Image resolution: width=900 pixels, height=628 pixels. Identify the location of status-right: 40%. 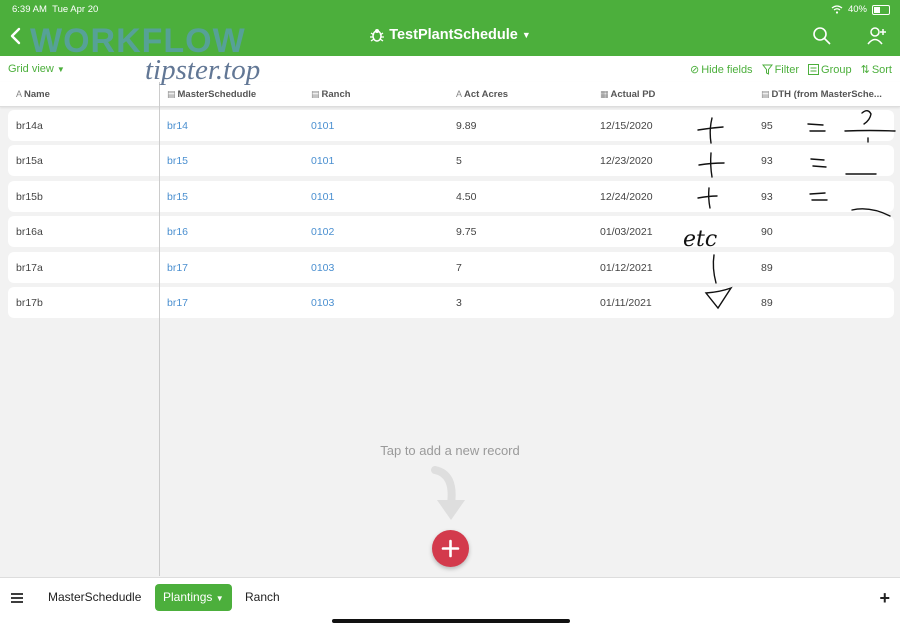
(860, 9).